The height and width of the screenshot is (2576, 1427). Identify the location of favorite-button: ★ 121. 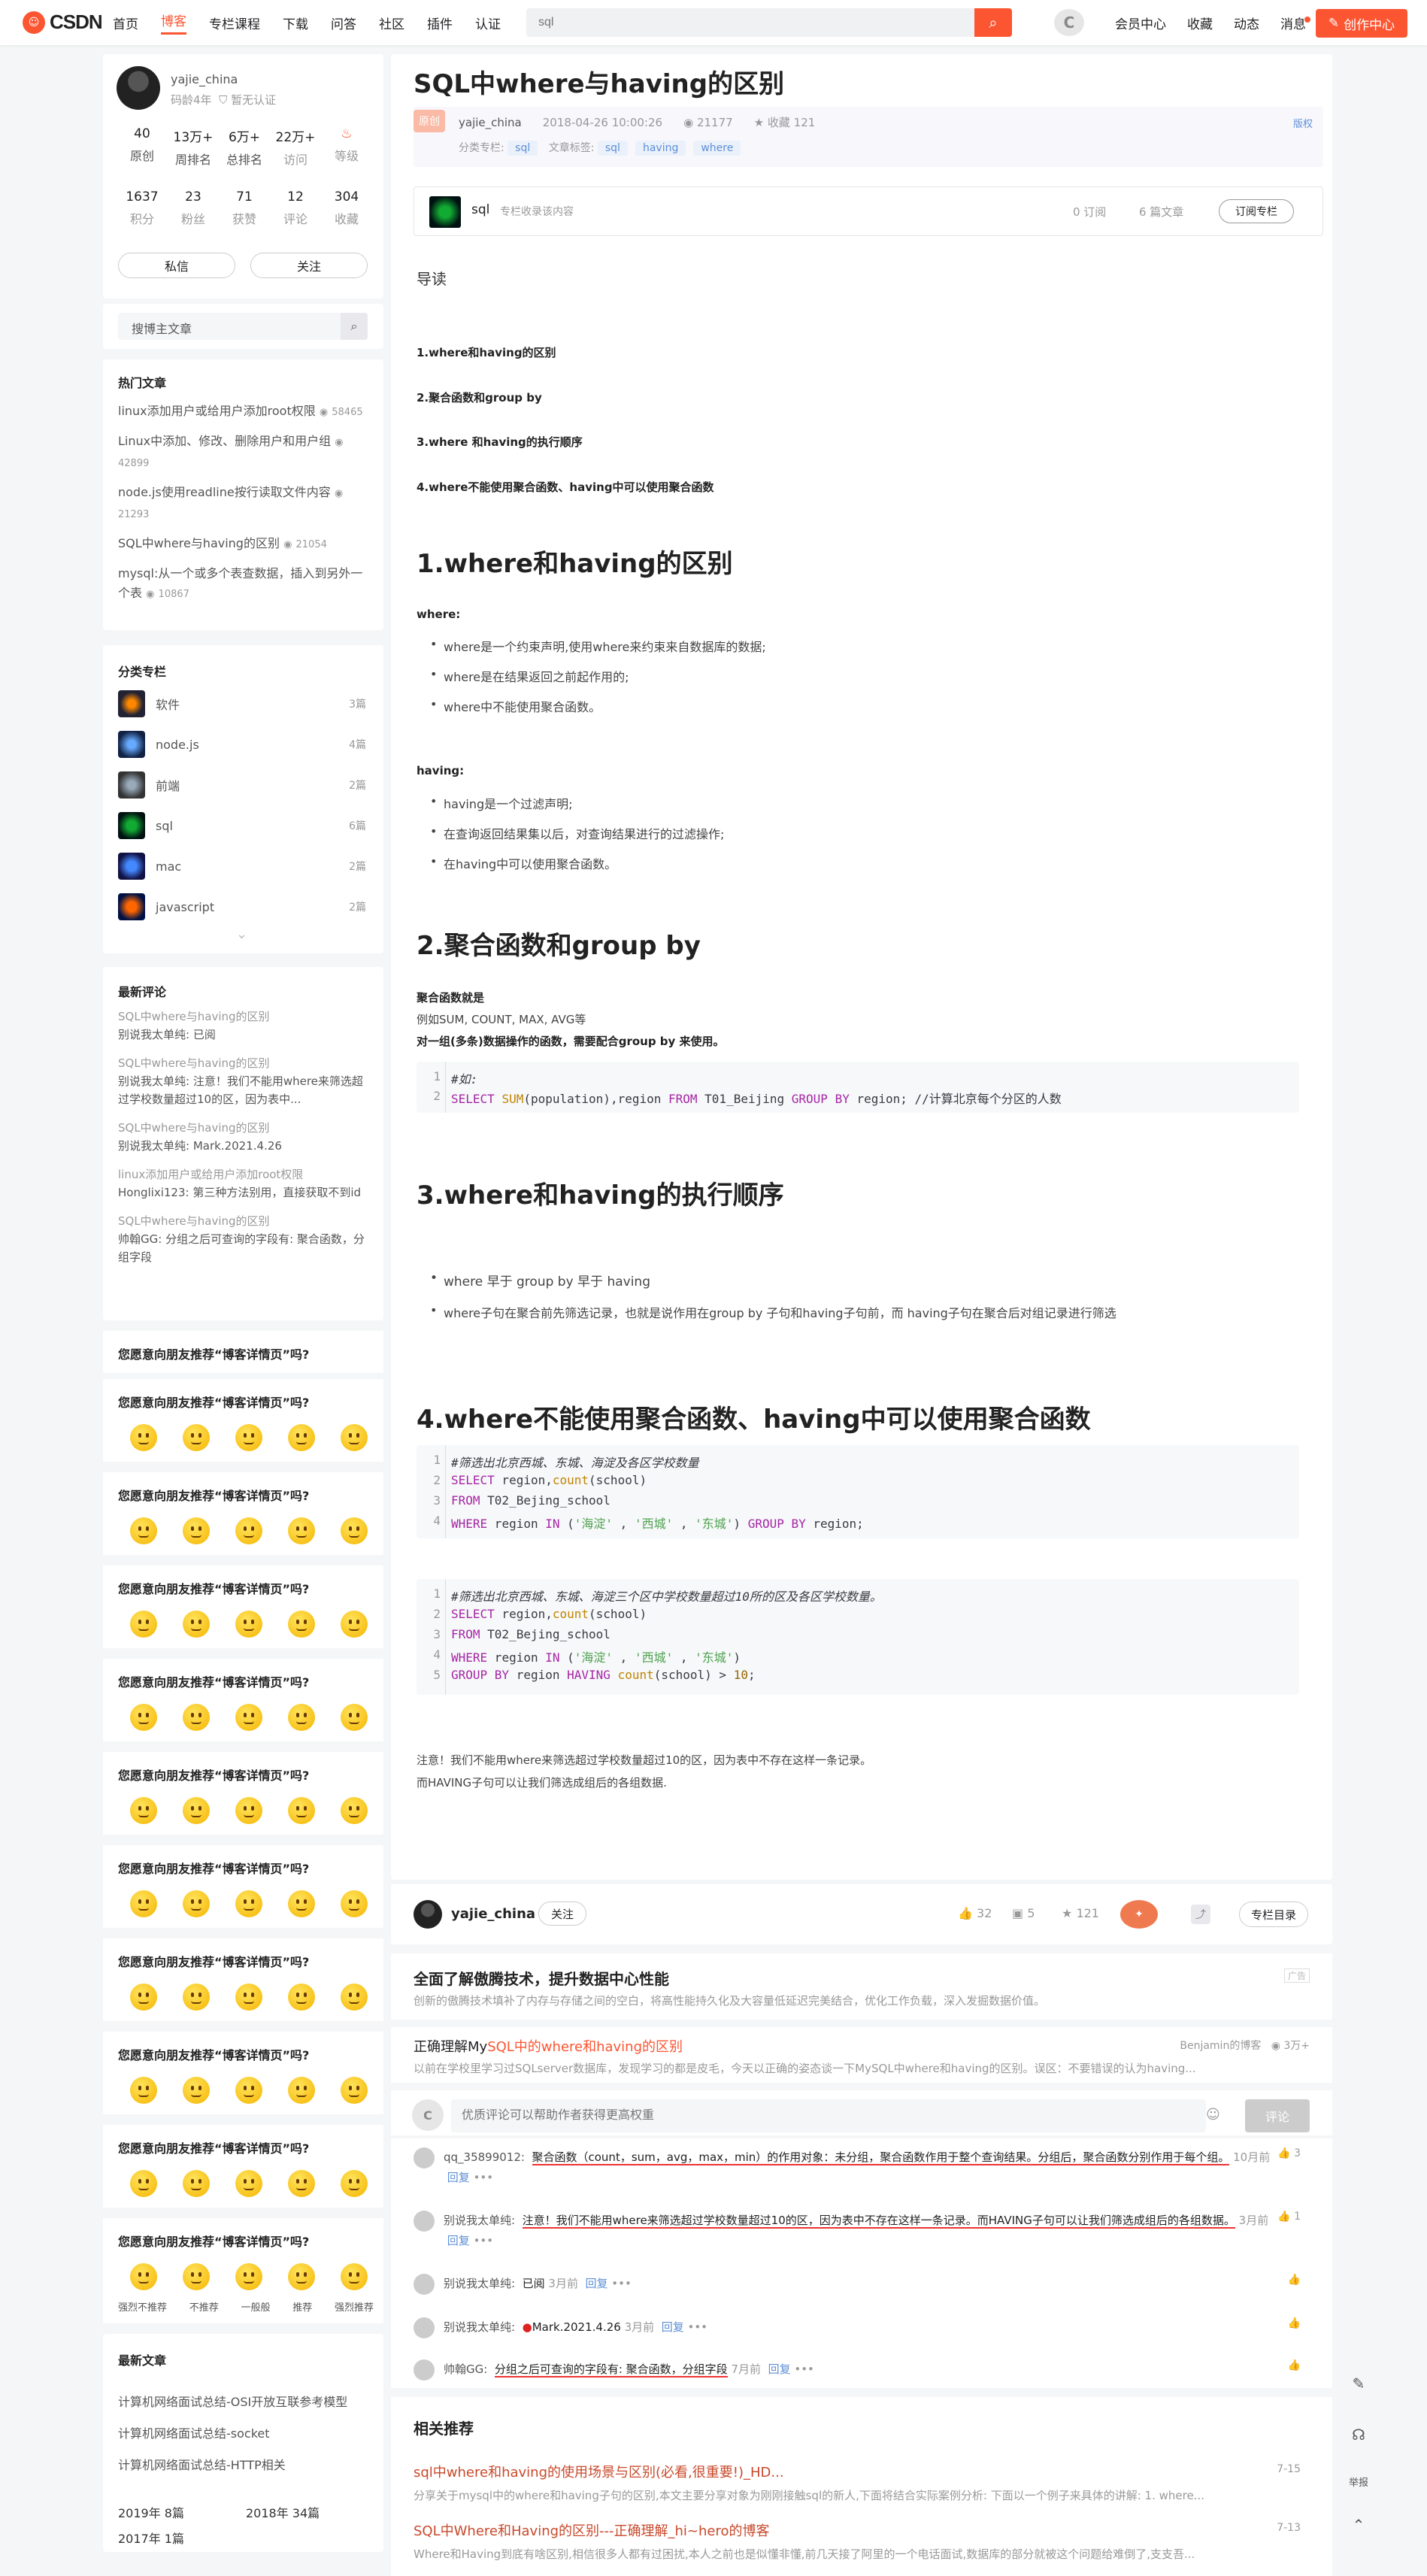
(1081, 1913).